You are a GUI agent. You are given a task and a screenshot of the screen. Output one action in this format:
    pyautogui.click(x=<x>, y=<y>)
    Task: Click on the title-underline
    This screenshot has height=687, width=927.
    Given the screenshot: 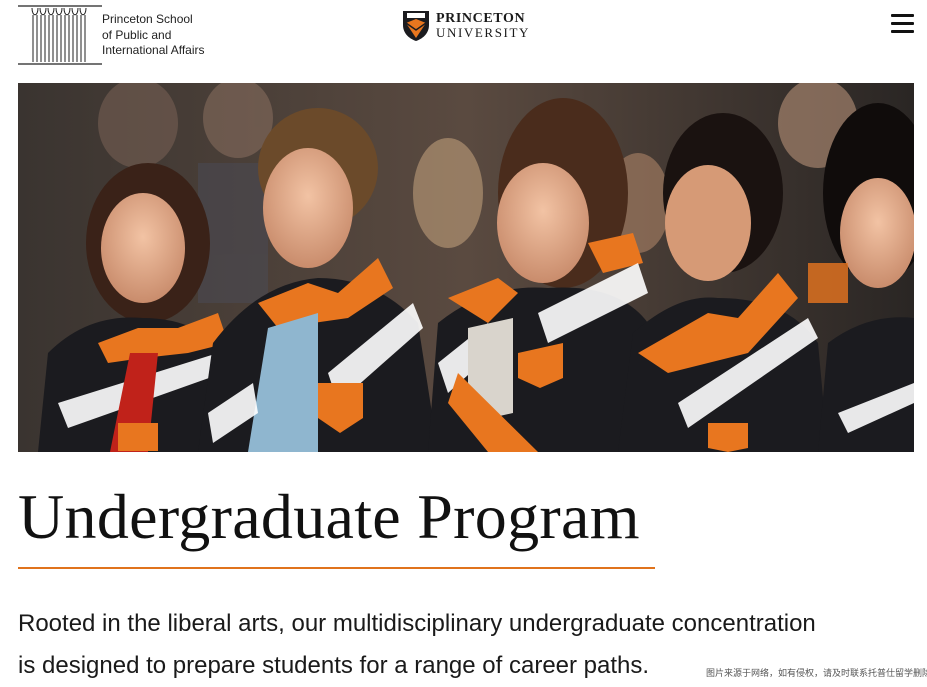 What is the action you would take?
    pyautogui.click(x=336, y=568)
    